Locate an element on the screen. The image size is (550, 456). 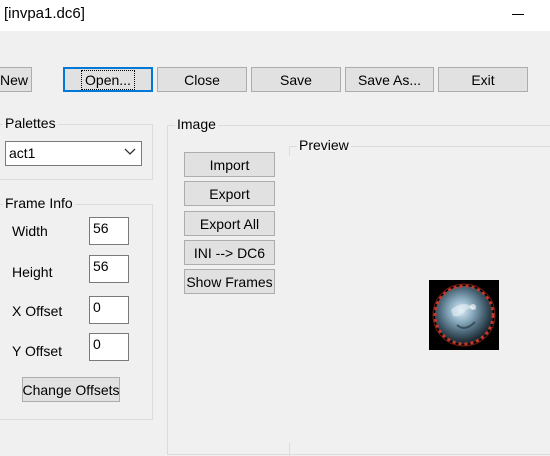
new-button: New is located at coordinates (16, 79).